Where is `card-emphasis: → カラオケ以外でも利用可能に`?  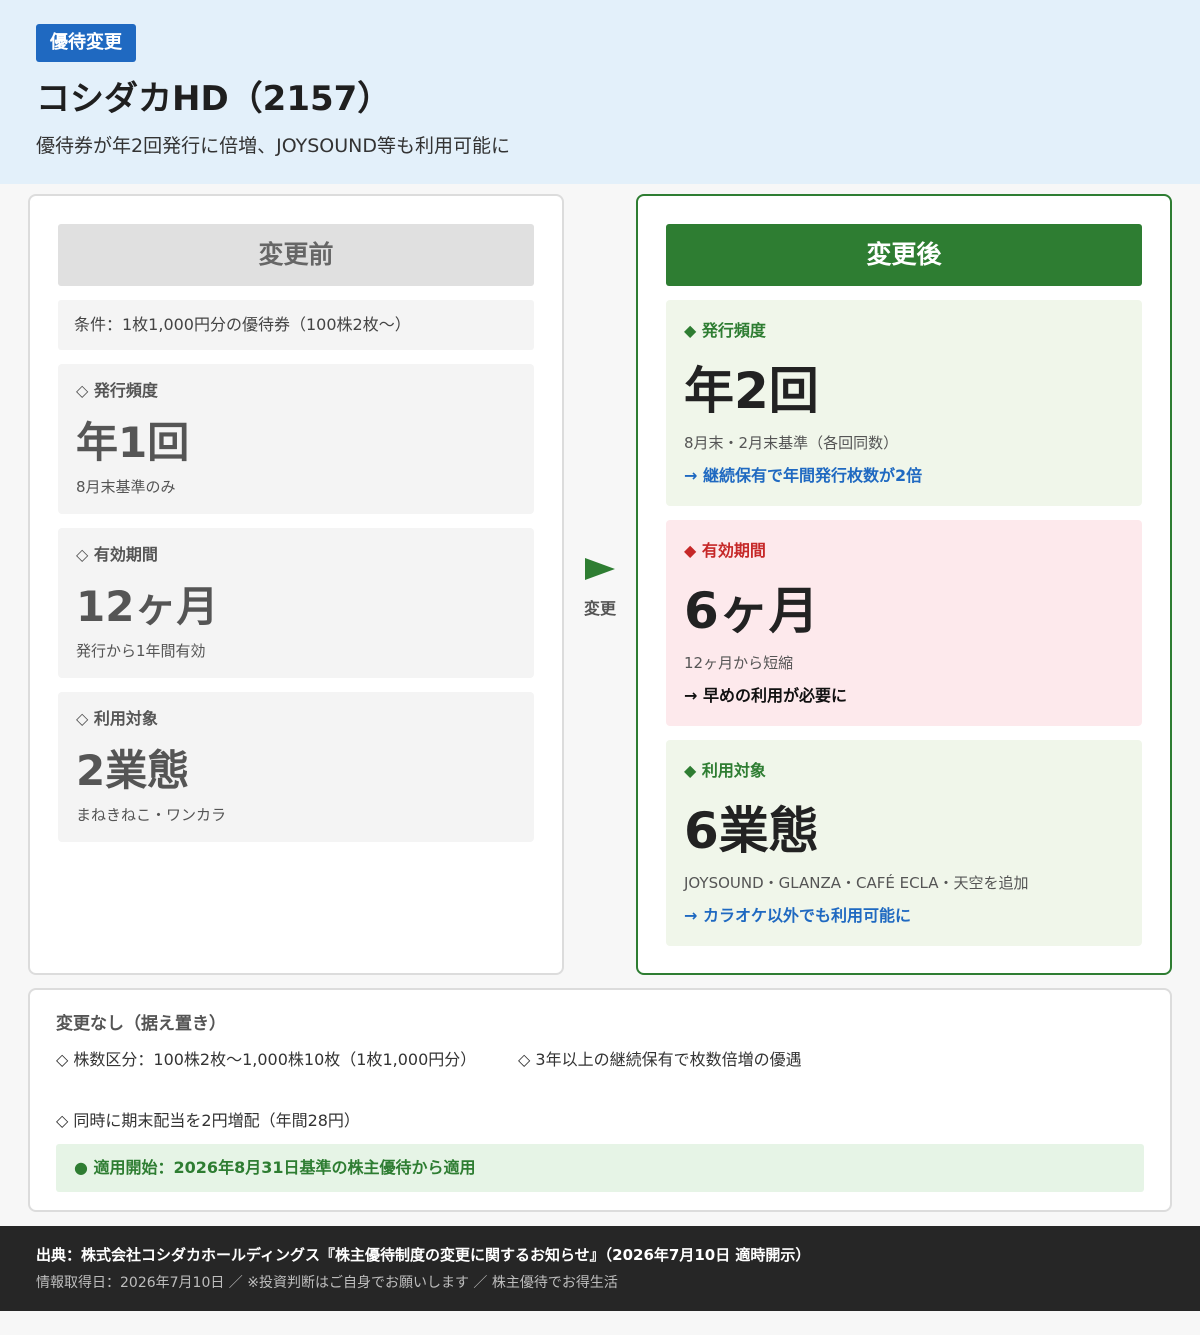
card-emphasis: → カラオケ以外でも利用可能に is located at coordinates (797, 915).